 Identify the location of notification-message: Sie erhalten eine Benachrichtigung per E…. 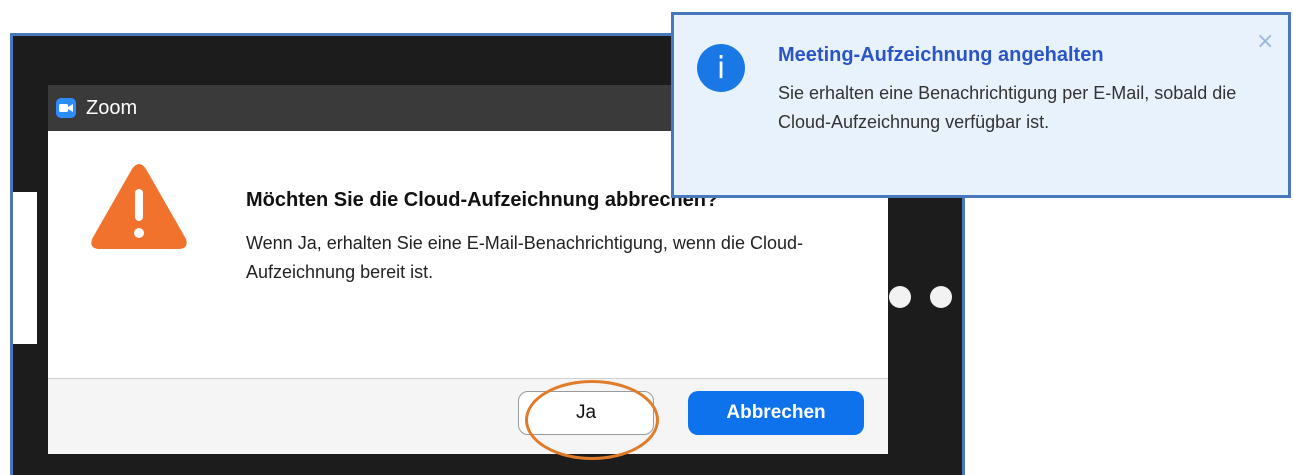
(1007, 107).